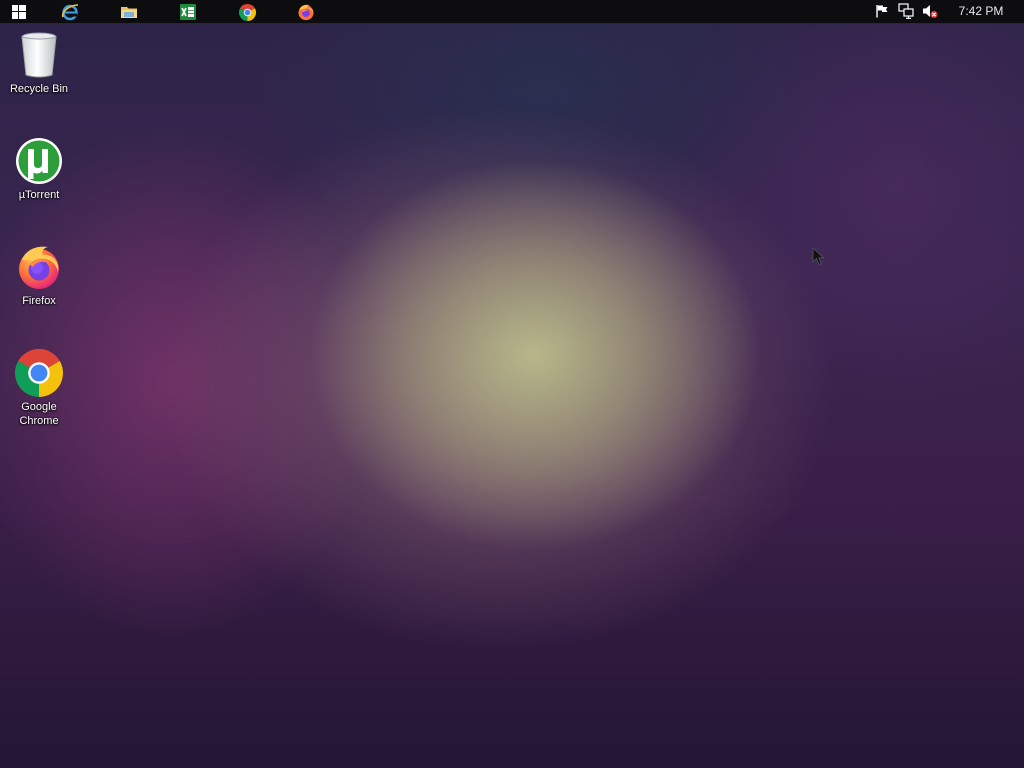  What do you see at coordinates (39, 414) in the screenshot?
I see `desktop-icon-label: Google Chrome` at bounding box center [39, 414].